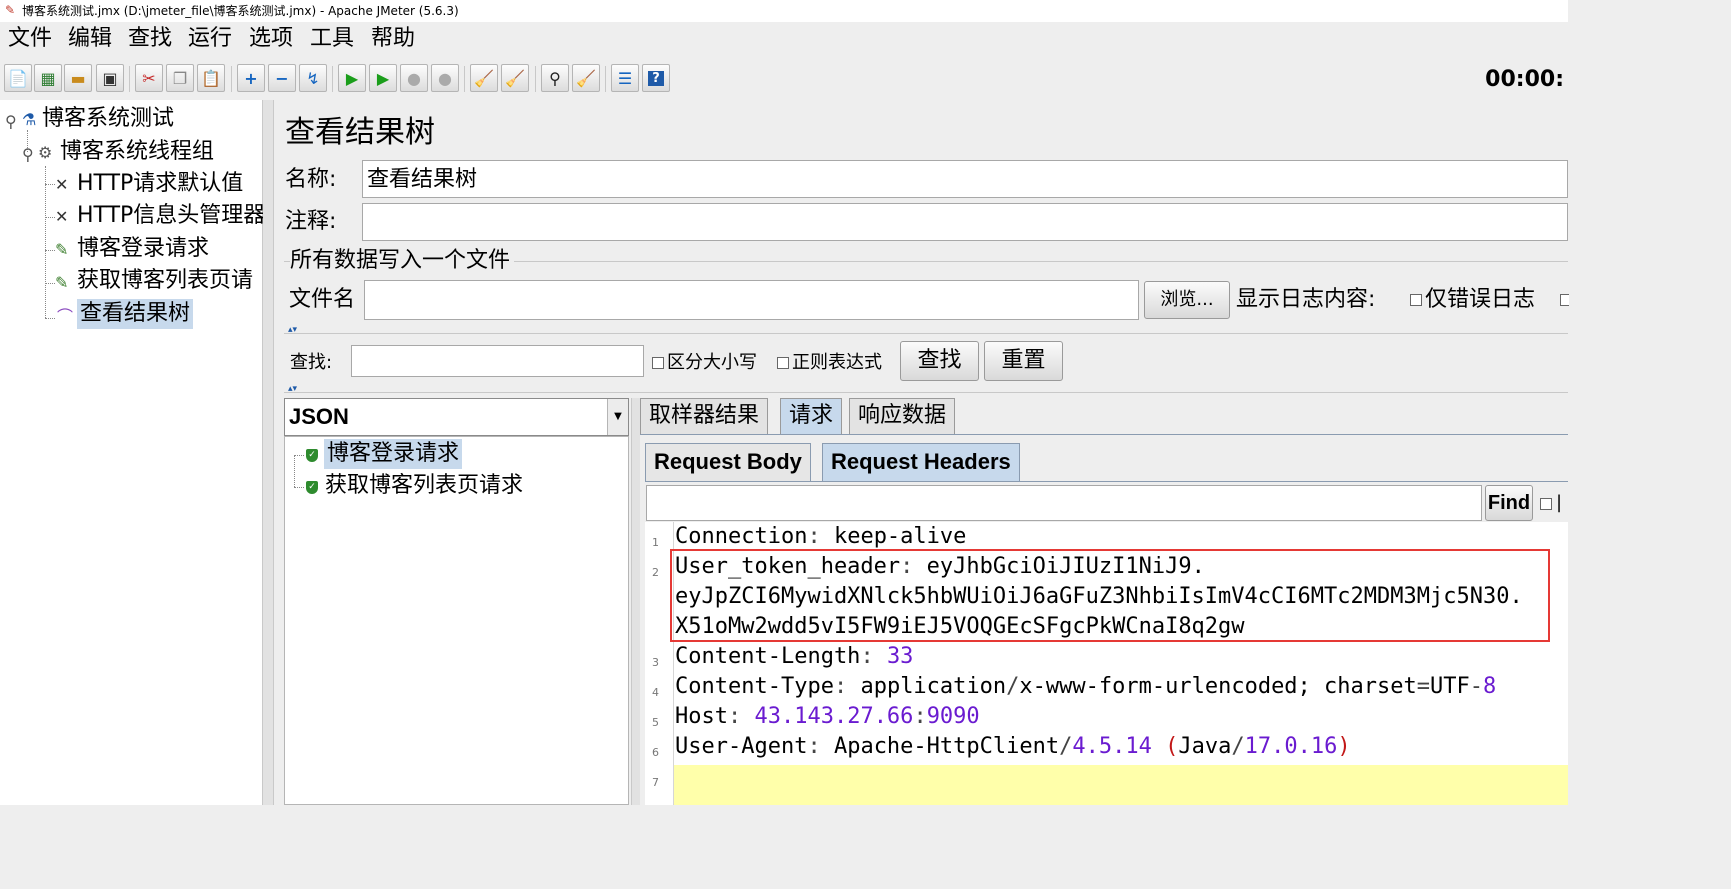  What do you see at coordinates (586, 78) in the screenshot?
I see `reset-search-icon: 🧹` at bounding box center [586, 78].